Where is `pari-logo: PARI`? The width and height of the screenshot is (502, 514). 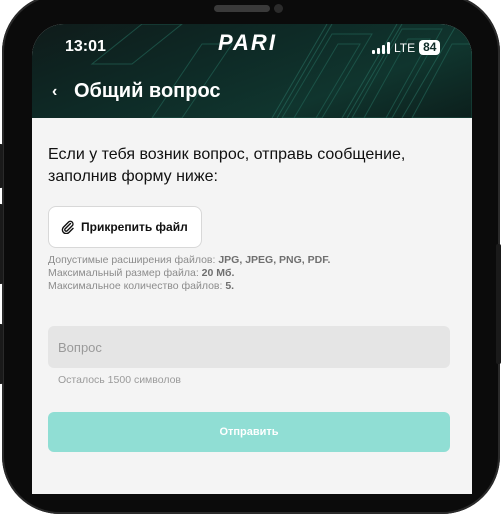 pari-logo: PARI is located at coordinates (247, 42).